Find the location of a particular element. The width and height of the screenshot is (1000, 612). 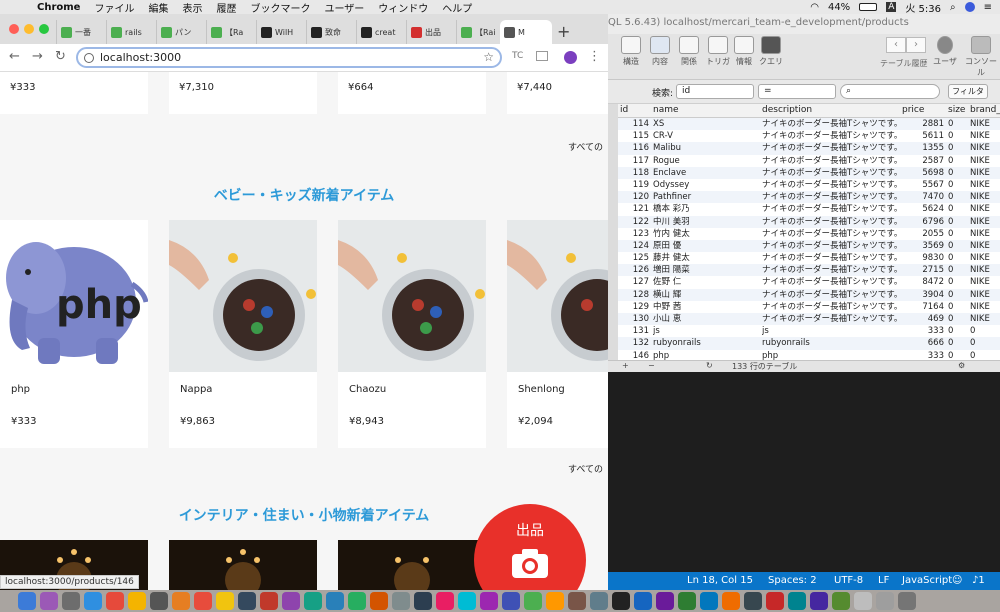

column-header-id: id is located at coordinates (635, 110).